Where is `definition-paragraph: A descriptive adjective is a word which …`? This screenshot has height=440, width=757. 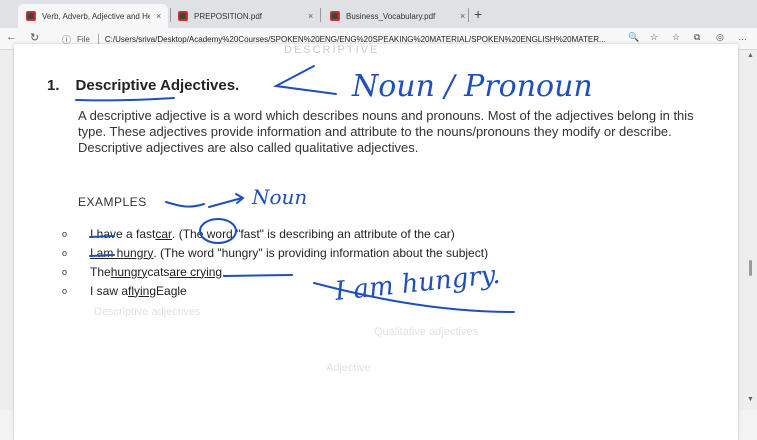 definition-paragraph: A descriptive adjective is a word which … is located at coordinates (386, 131).